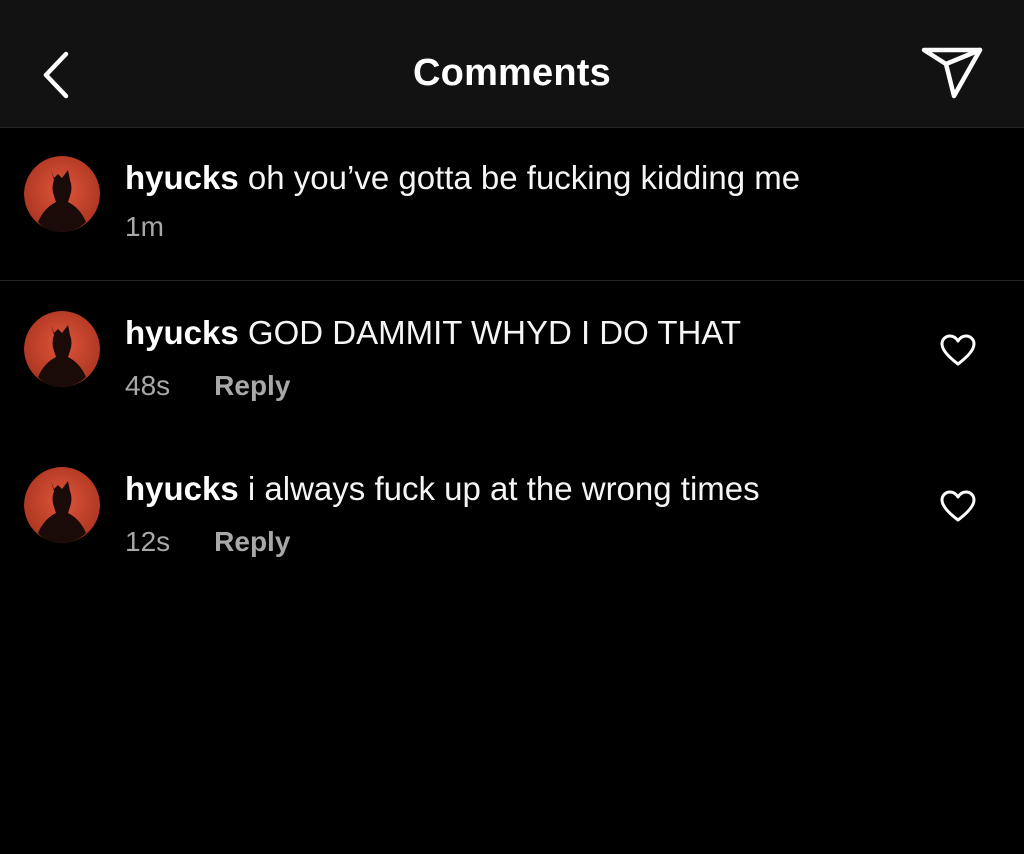 The height and width of the screenshot is (854, 1024). What do you see at coordinates (148, 541) in the screenshot?
I see `timestamp: 12s` at bounding box center [148, 541].